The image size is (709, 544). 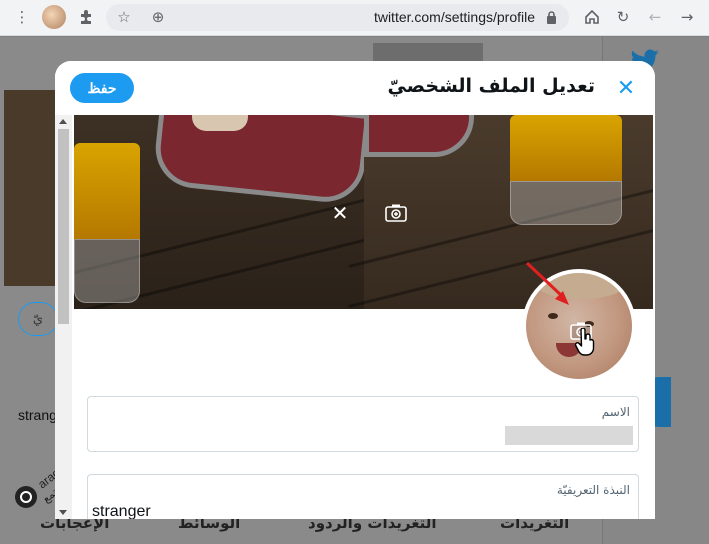 What do you see at coordinates (454, 17) in the screenshot?
I see `url-text: twitter.com/settings/profile` at bounding box center [454, 17].